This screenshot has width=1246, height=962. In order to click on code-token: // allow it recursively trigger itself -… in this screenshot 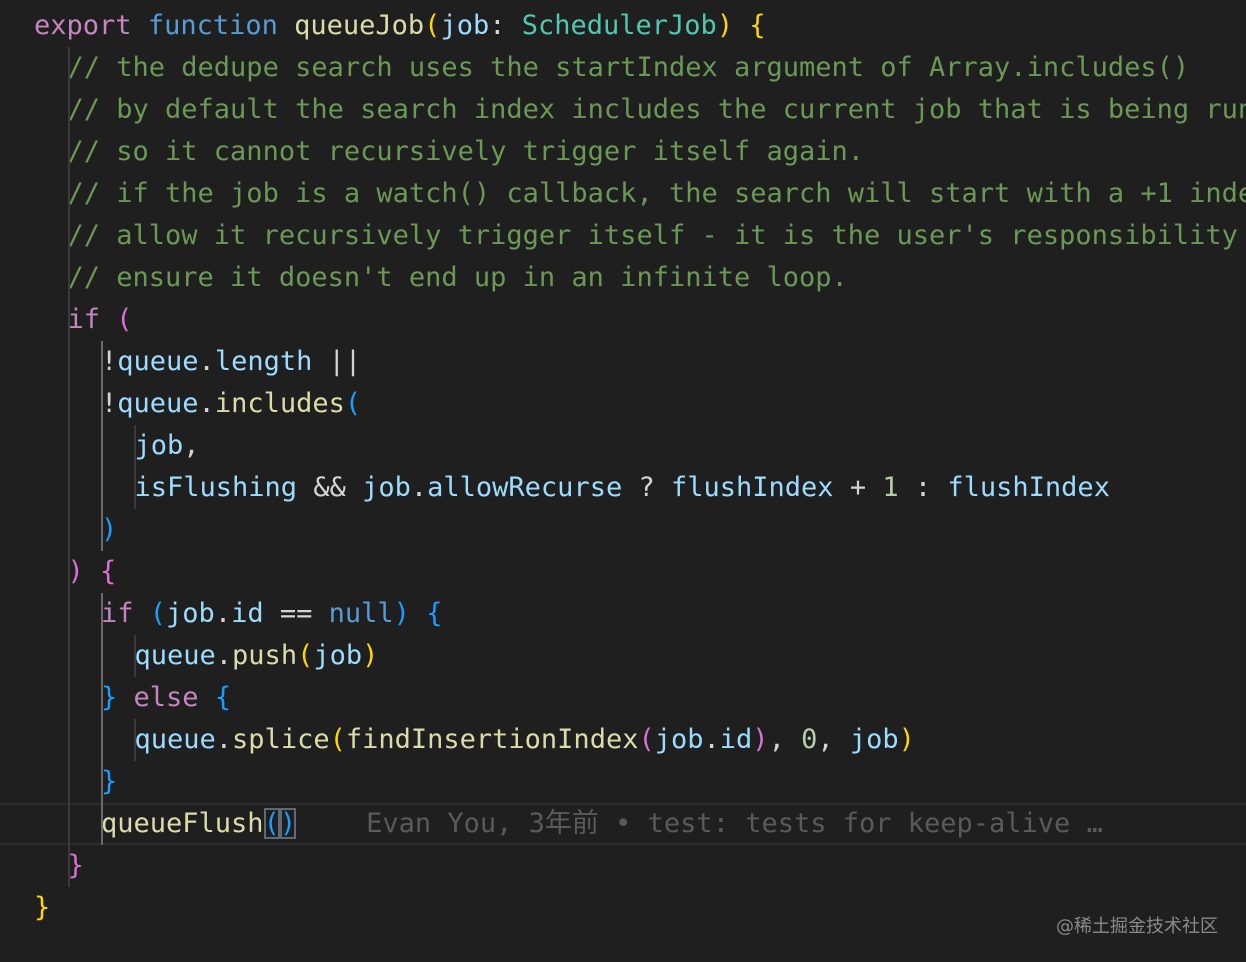, I will do `click(656, 235)`.